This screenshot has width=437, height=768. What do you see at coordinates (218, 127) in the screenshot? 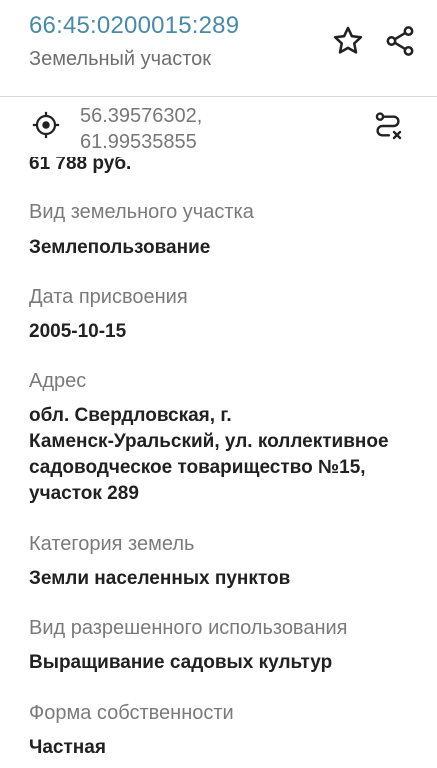
I see `coordinates-bar: 56.39576302, 61.99535855` at bounding box center [218, 127].